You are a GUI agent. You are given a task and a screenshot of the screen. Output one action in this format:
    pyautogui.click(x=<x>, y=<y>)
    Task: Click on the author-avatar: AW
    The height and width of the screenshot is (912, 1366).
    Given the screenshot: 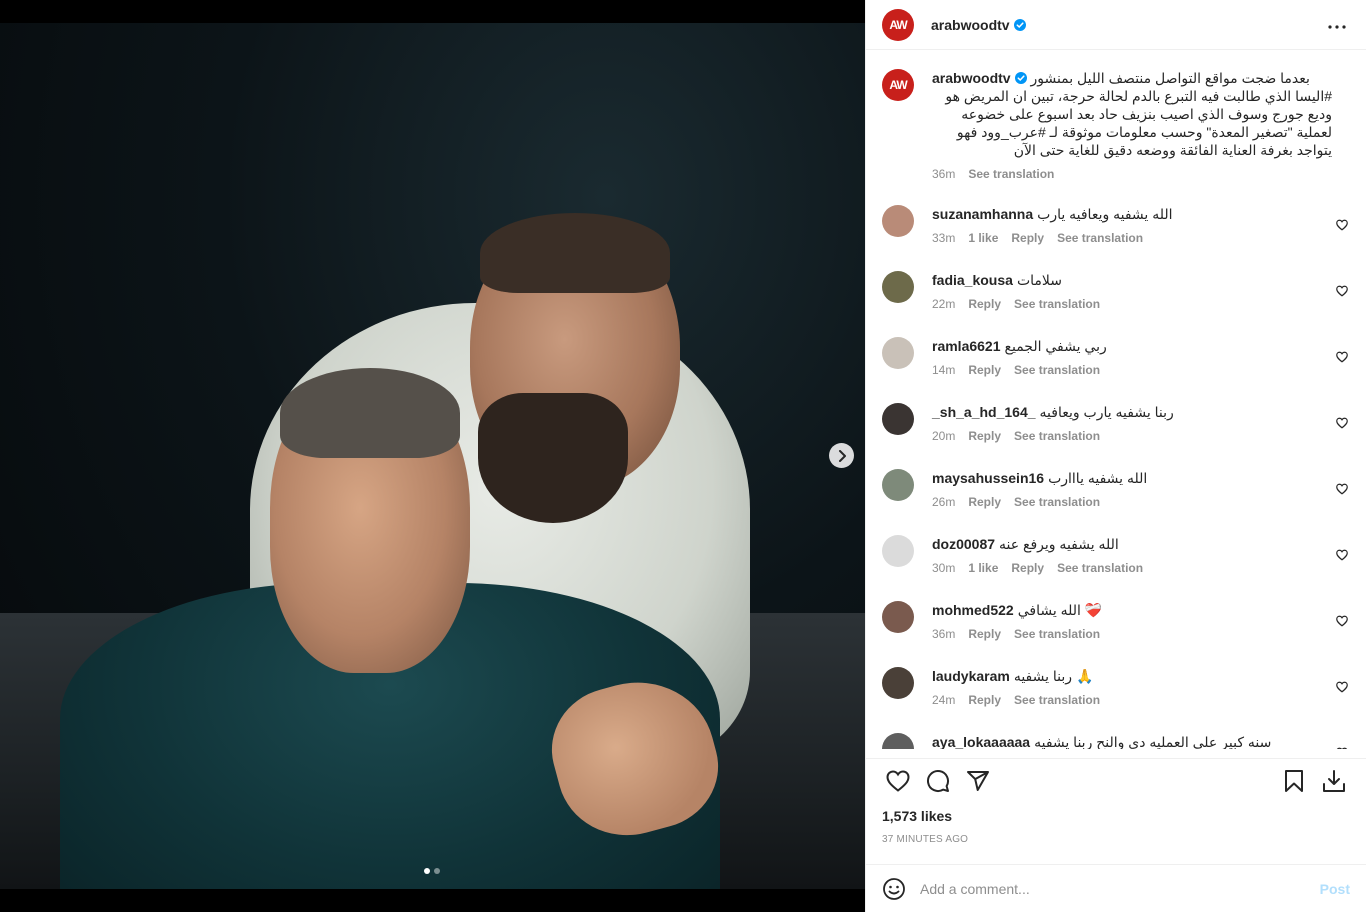 What is the action you would take?
    pyautogui.click(x=898, y=24)
    